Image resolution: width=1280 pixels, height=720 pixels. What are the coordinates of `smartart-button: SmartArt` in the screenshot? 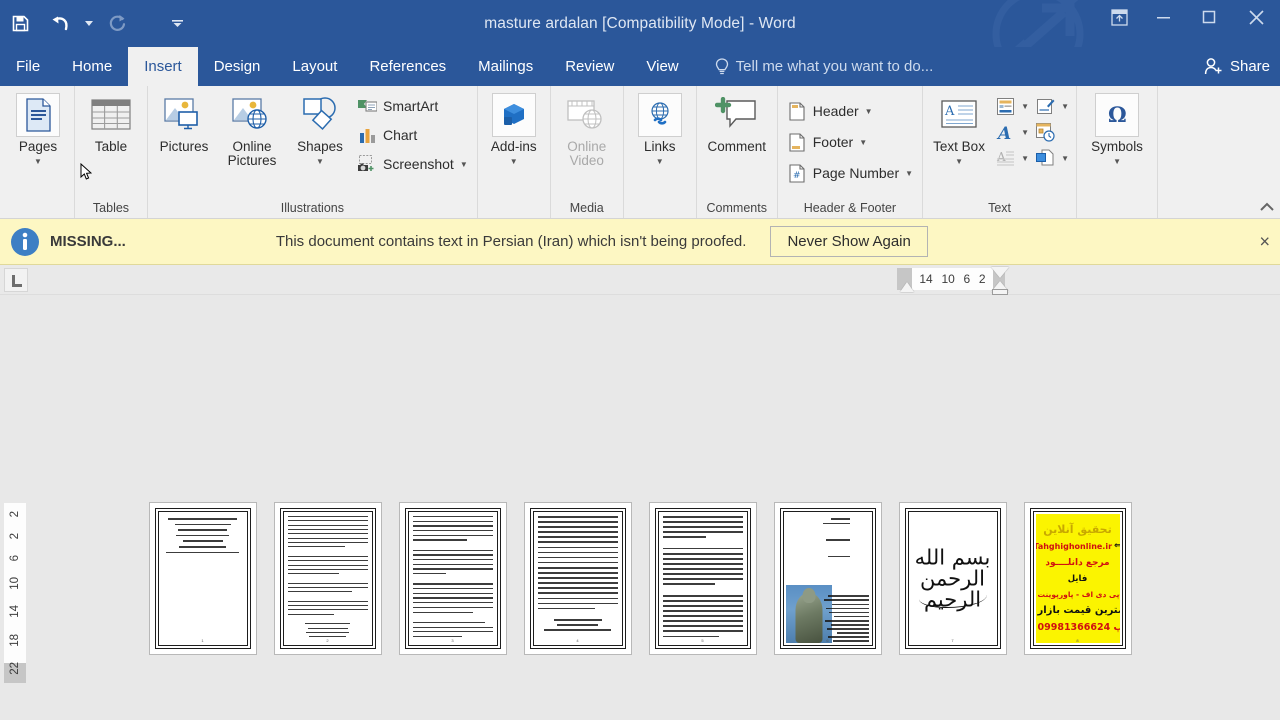 It's located at (412, 106).